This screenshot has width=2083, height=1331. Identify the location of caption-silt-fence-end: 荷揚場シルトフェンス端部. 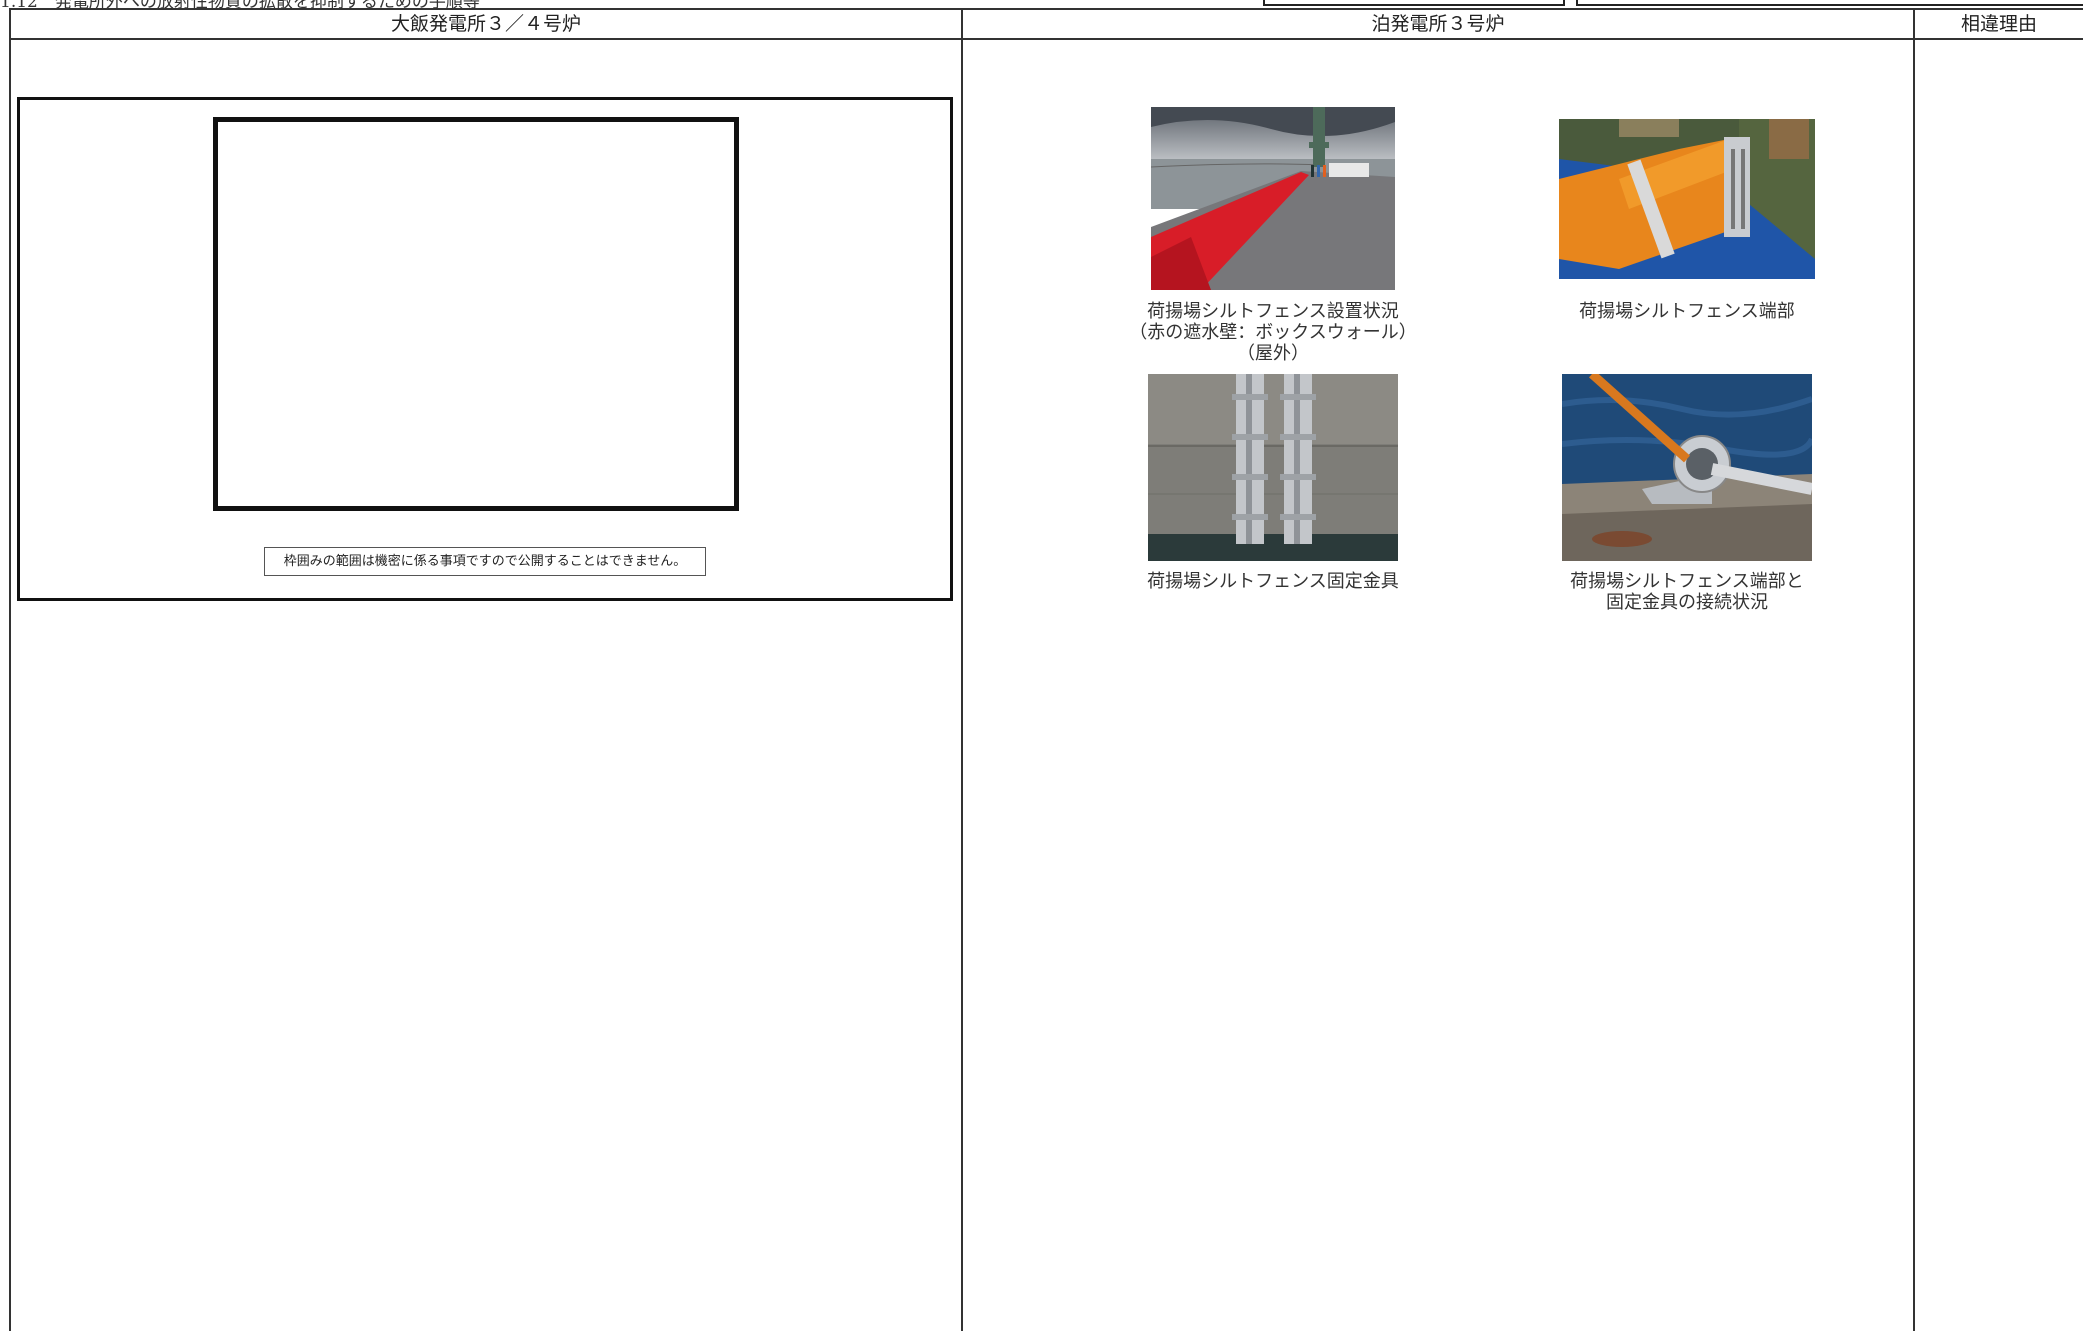
(1687, 311).